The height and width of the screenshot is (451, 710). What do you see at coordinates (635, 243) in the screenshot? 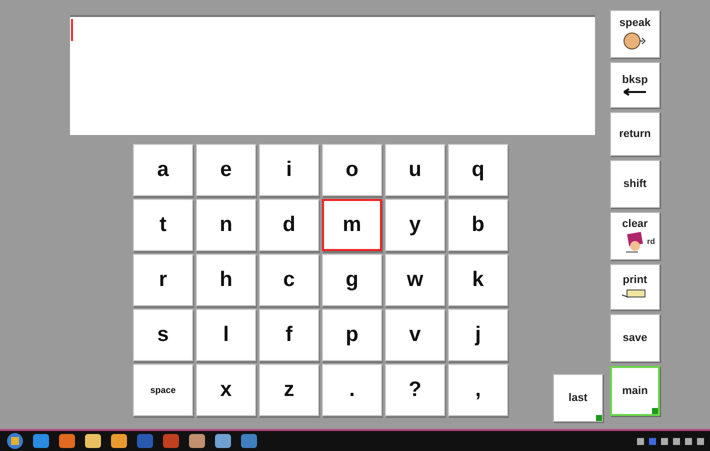
I see `card-icon` at bounding box center [635, 243].